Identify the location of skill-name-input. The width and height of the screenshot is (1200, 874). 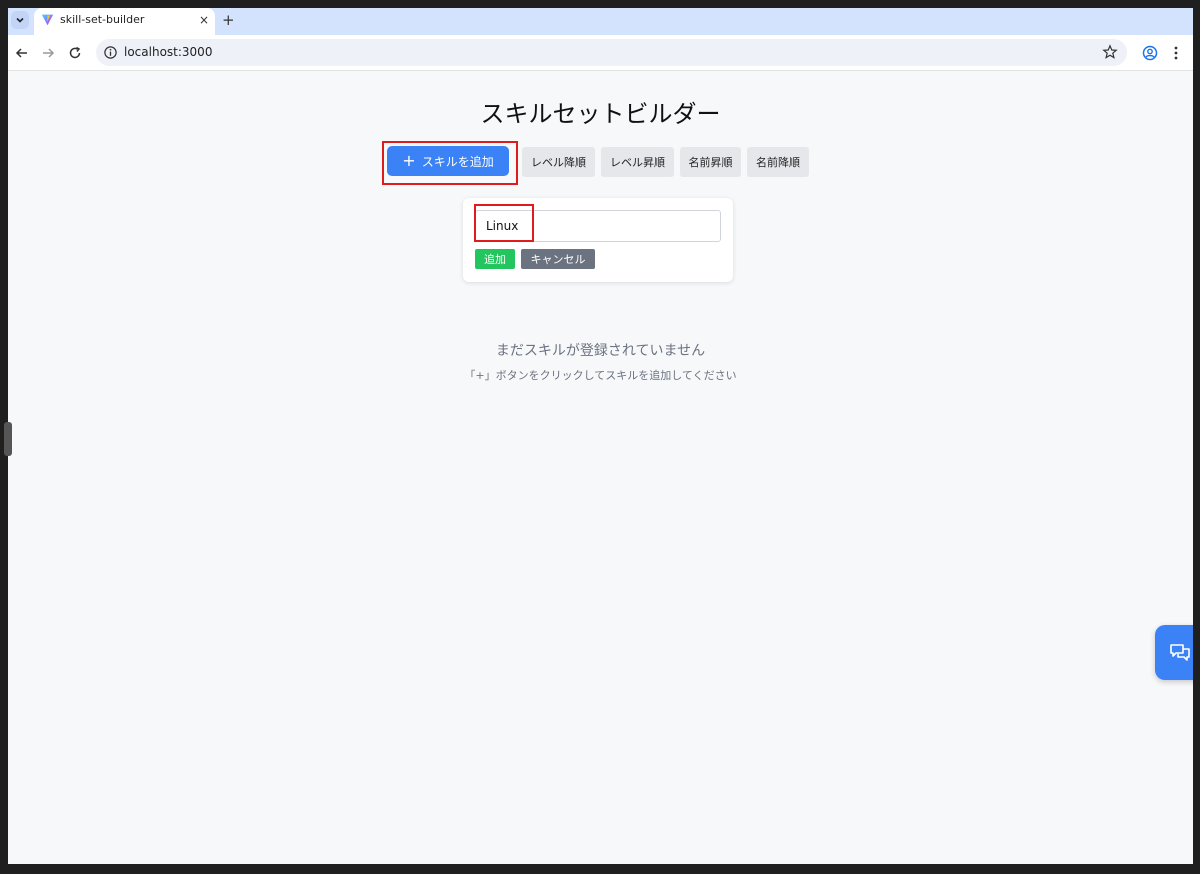
(598, 226).